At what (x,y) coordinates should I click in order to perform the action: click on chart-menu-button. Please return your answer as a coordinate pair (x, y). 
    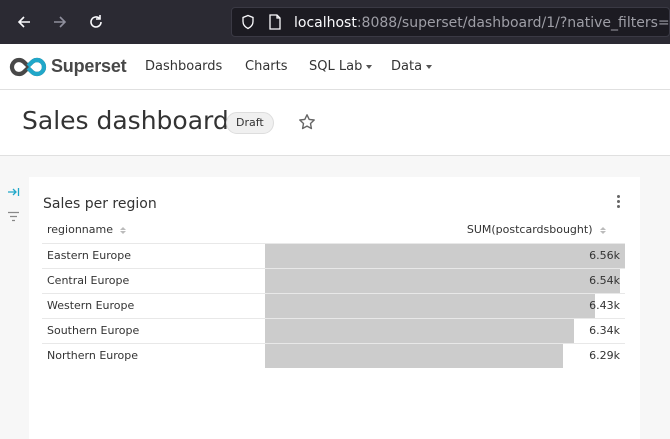
    Looking at the image, I should click on (618, 203).